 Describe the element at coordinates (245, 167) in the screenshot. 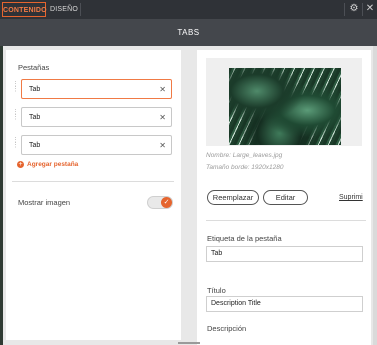

I see `image-dimensions: Tamaño borde: 1920x1280` at that location.